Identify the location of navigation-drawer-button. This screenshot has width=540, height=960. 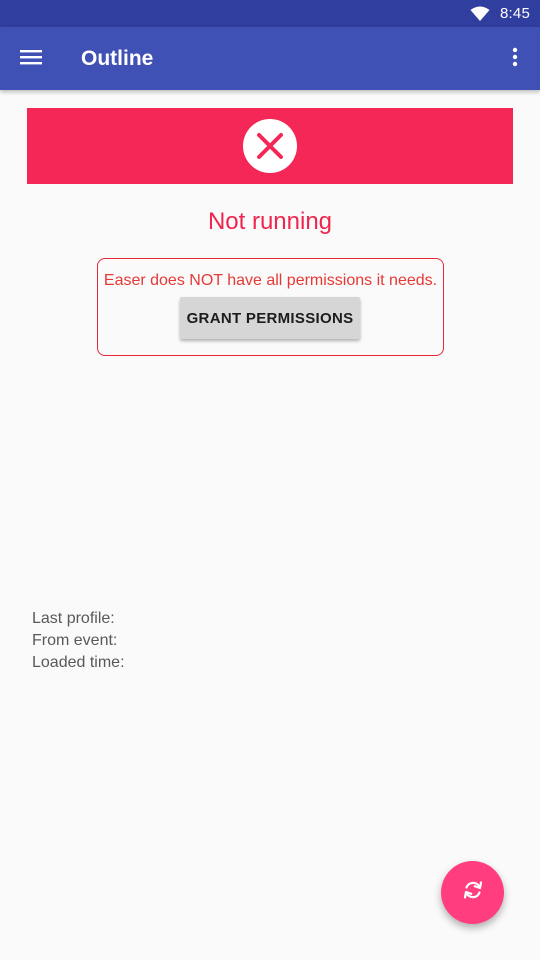
(31, 59).